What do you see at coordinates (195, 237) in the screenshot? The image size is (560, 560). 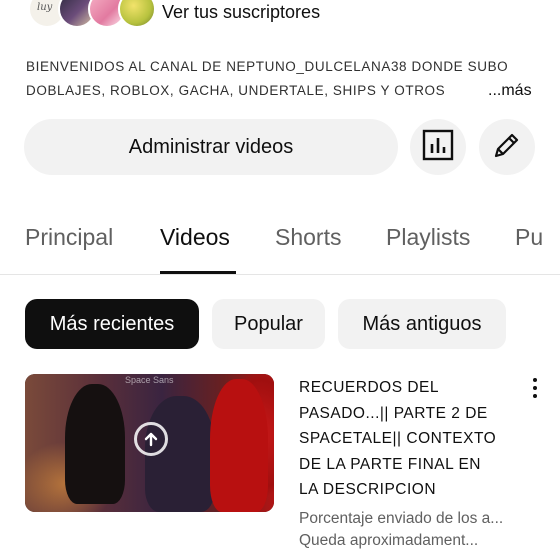 I see `tab-videos: Videos` at bounding box center [195, 237].